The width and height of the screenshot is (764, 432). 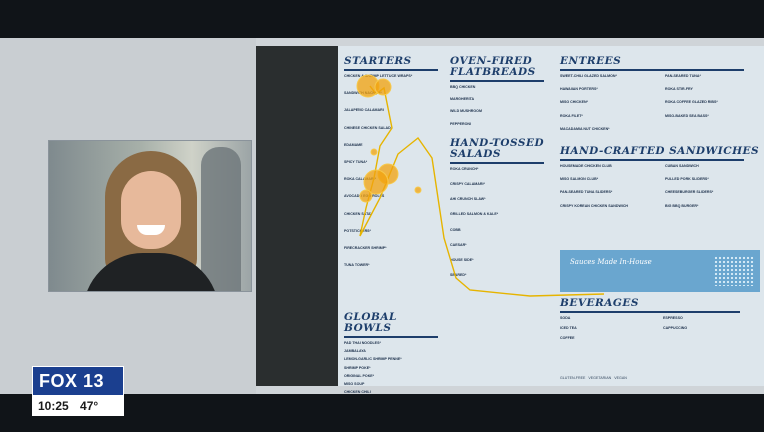 I want to click on temperature-readout: 47°, so click(x=89, y=406).